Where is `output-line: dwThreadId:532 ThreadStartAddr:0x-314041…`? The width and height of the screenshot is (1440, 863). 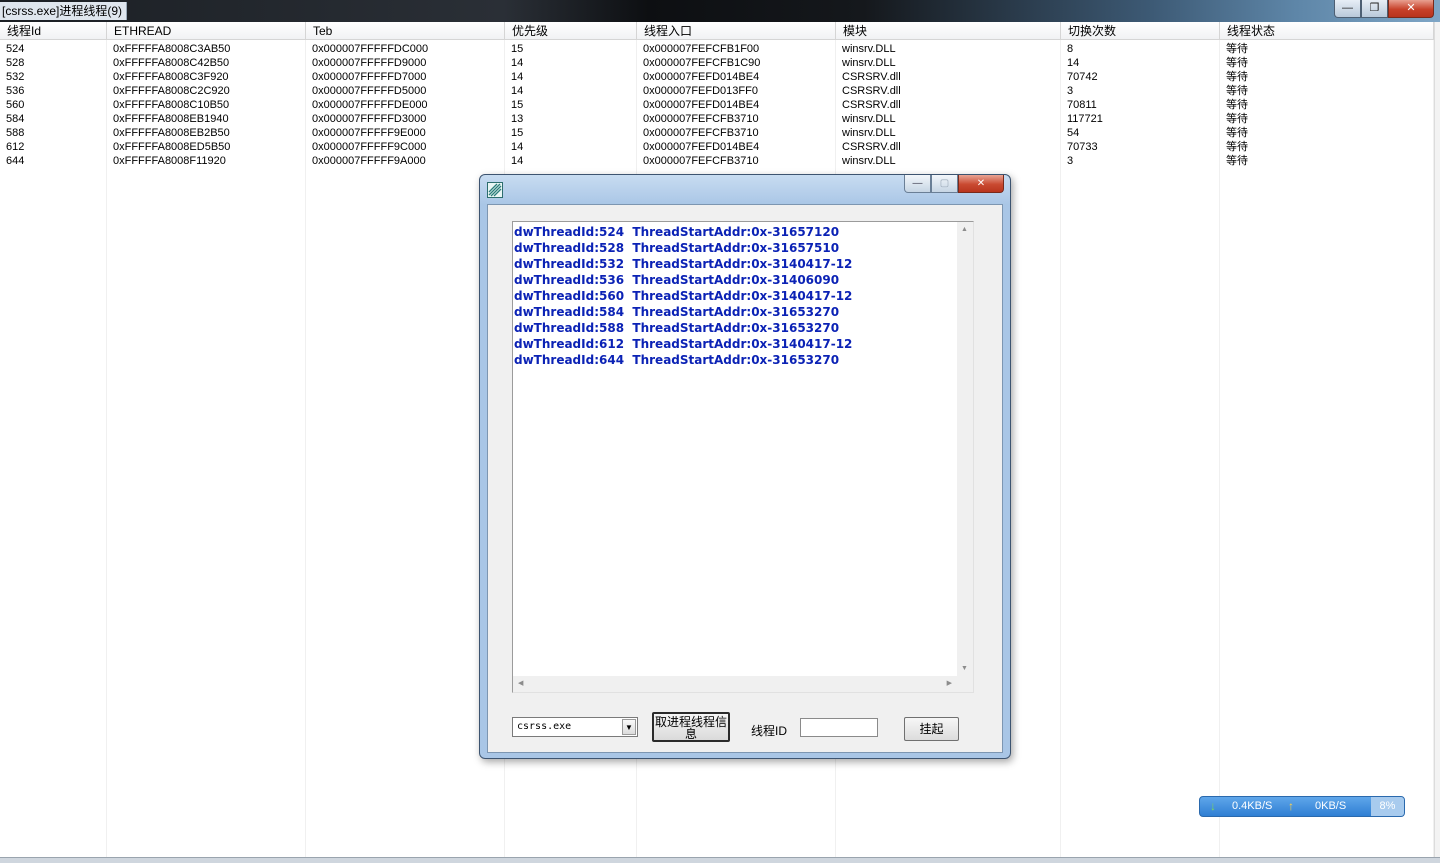
output-line: dwThreadId:532 ThreadStartAddr:0x-314041… is located at coordinates (683, 264).